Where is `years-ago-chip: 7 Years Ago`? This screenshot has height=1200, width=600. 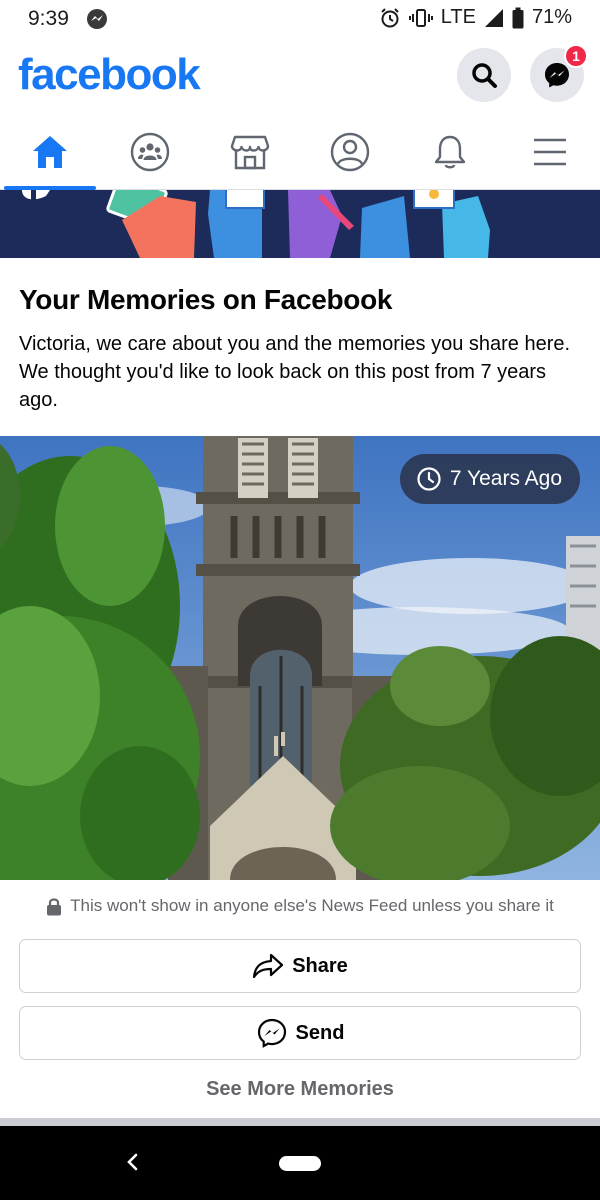 years-ago-chip: 7 Years Ago is located at coordinates (489, 479).